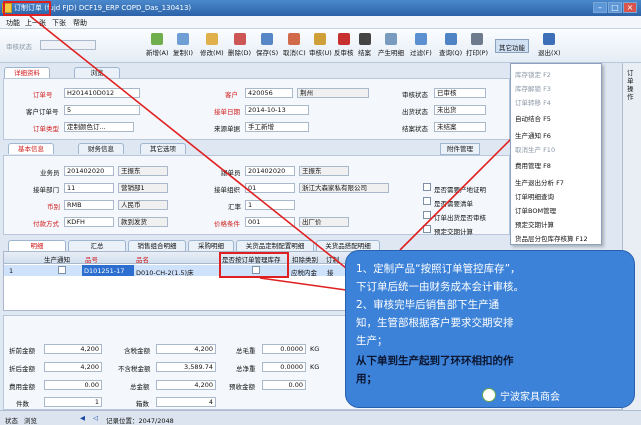 The height and width of the screenshot is (425, 641). Describe the element at coordinates (82, 418) in the screenshot. I see `first-record-button: ◀` at that location.